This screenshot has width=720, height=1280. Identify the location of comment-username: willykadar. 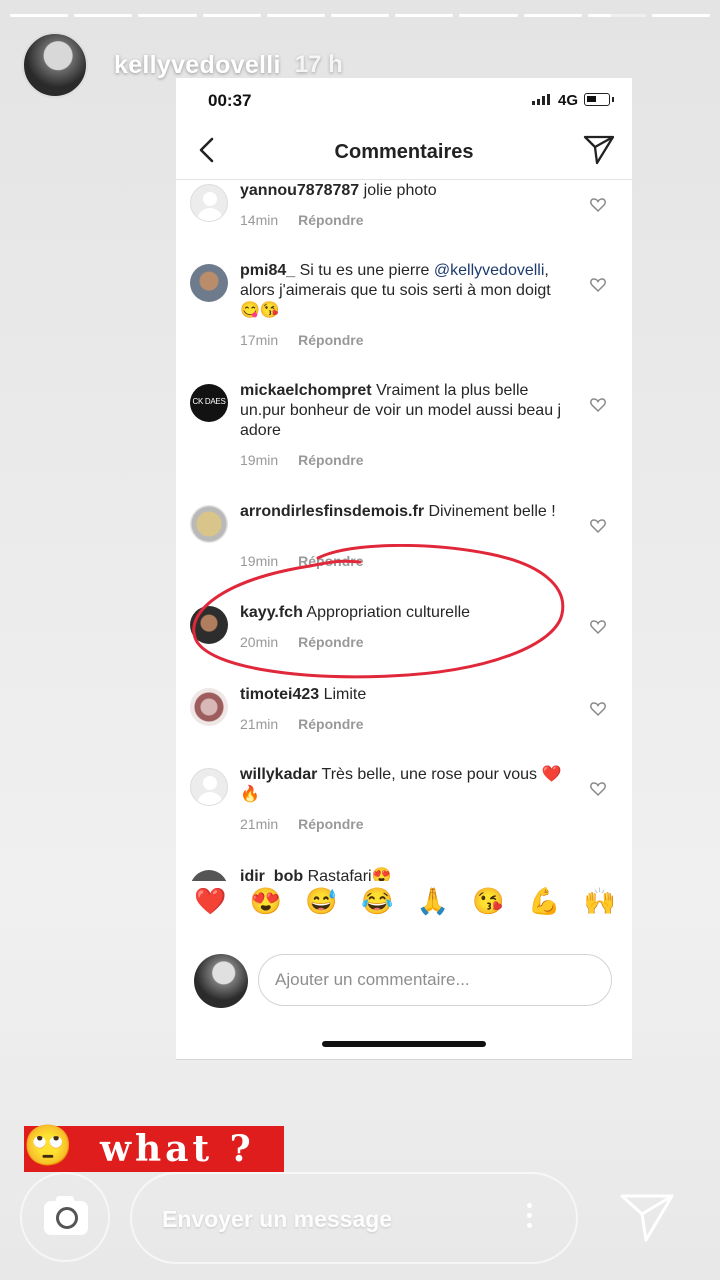
(278, 774).